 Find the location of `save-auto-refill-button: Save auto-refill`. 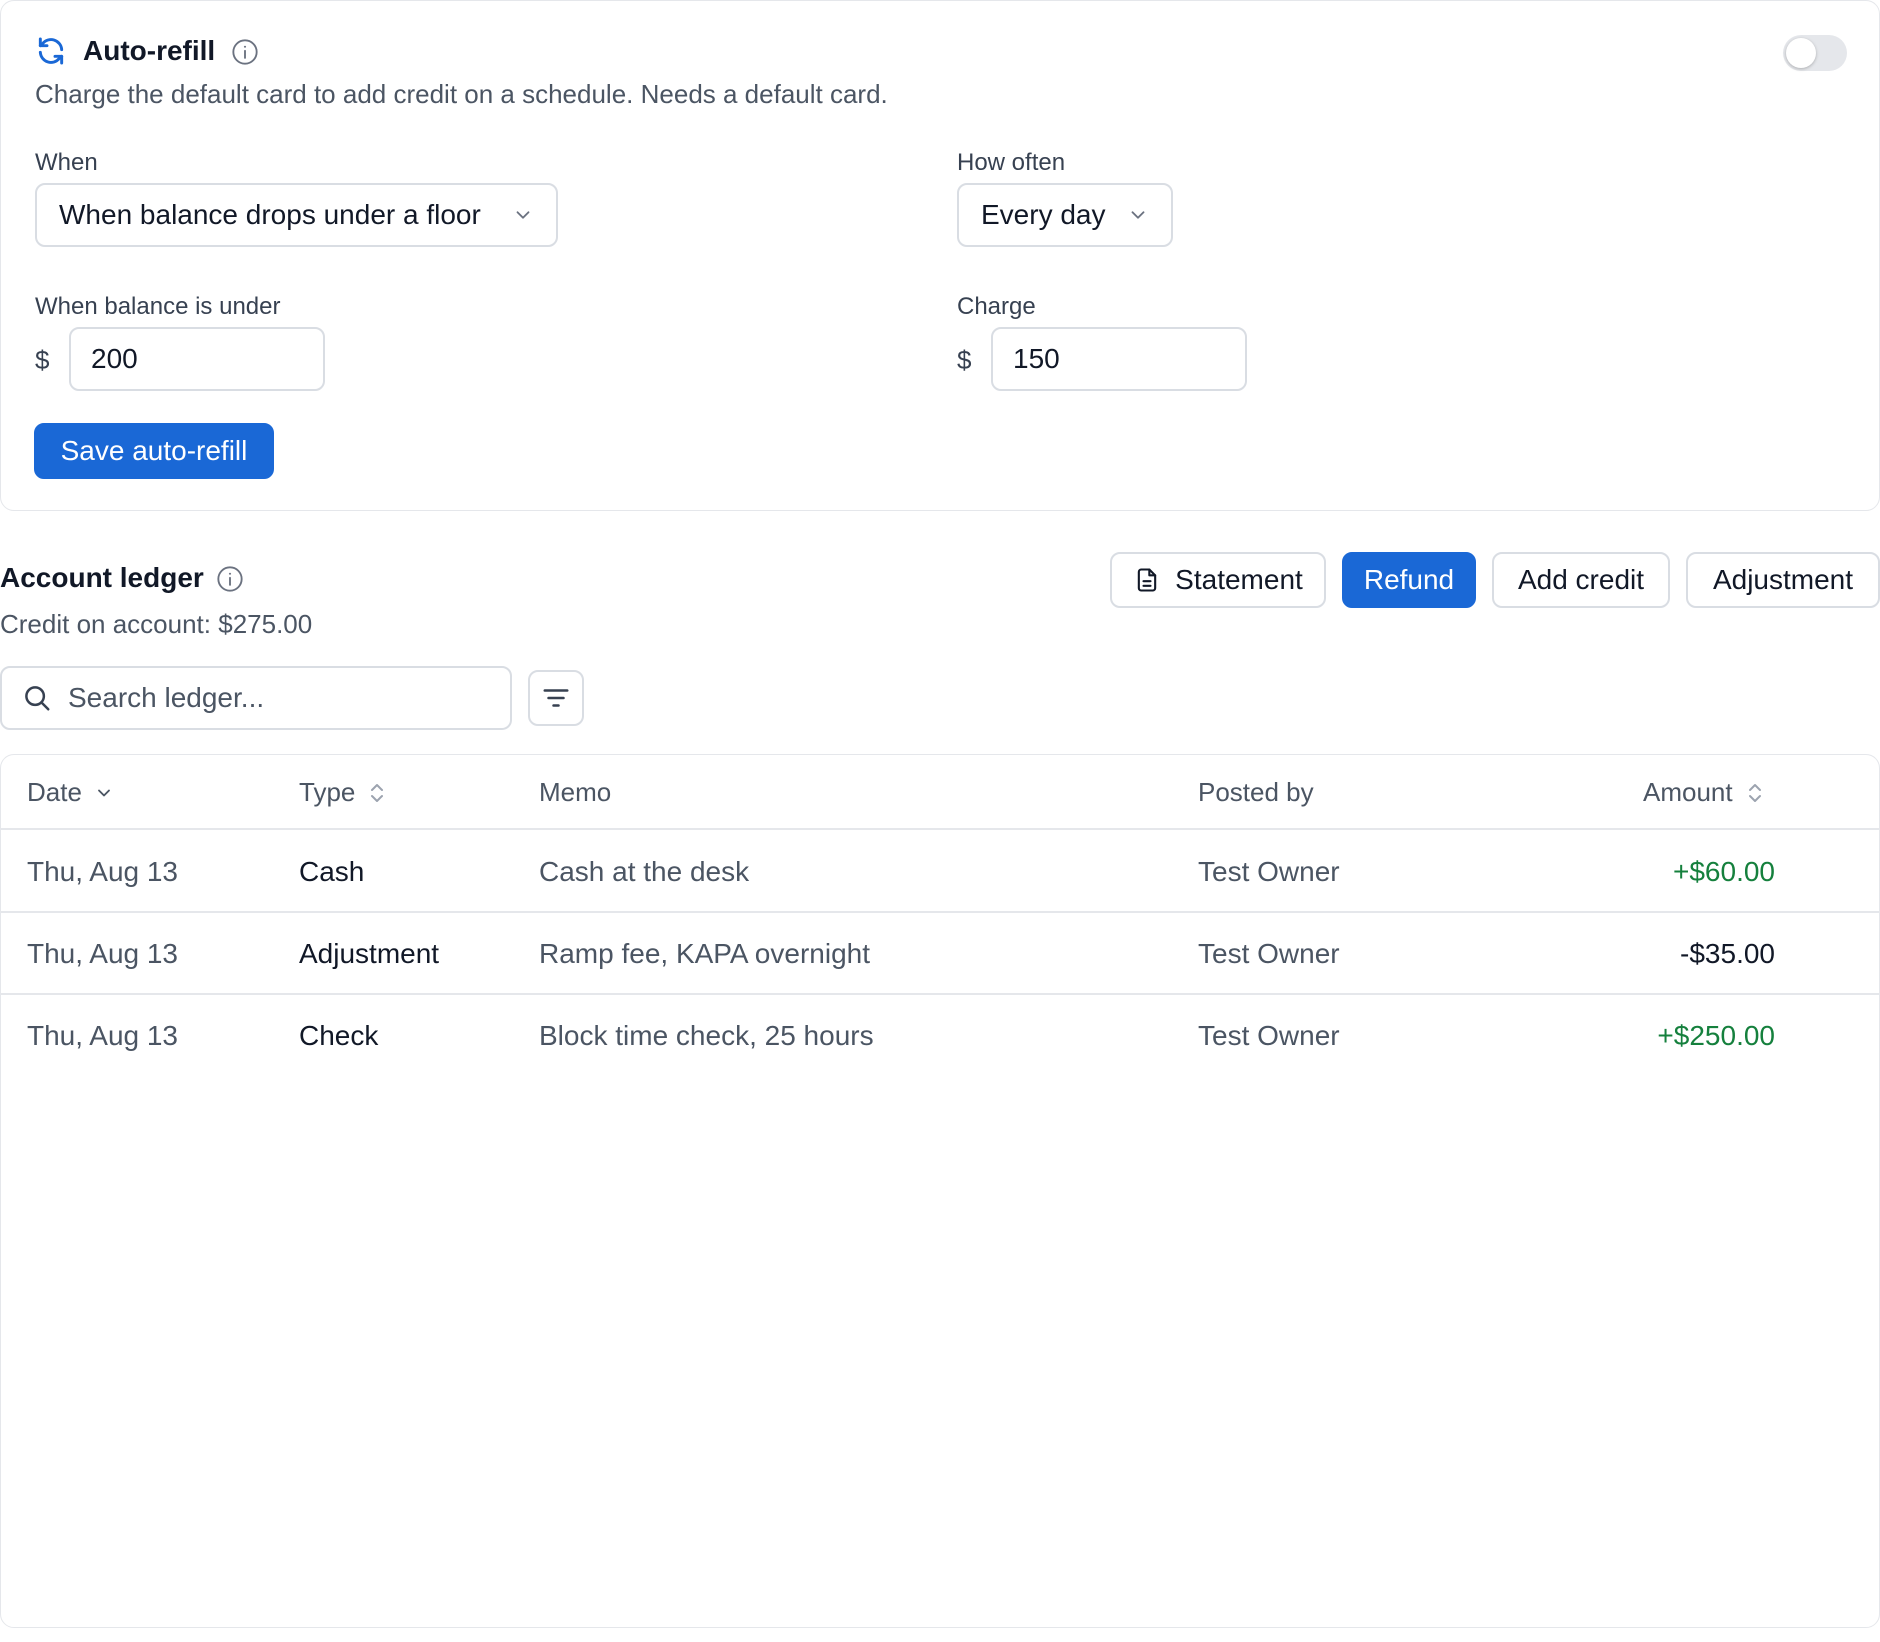

save-auto-refill-button: Save auto-refill is located at coordinates (154, 451).